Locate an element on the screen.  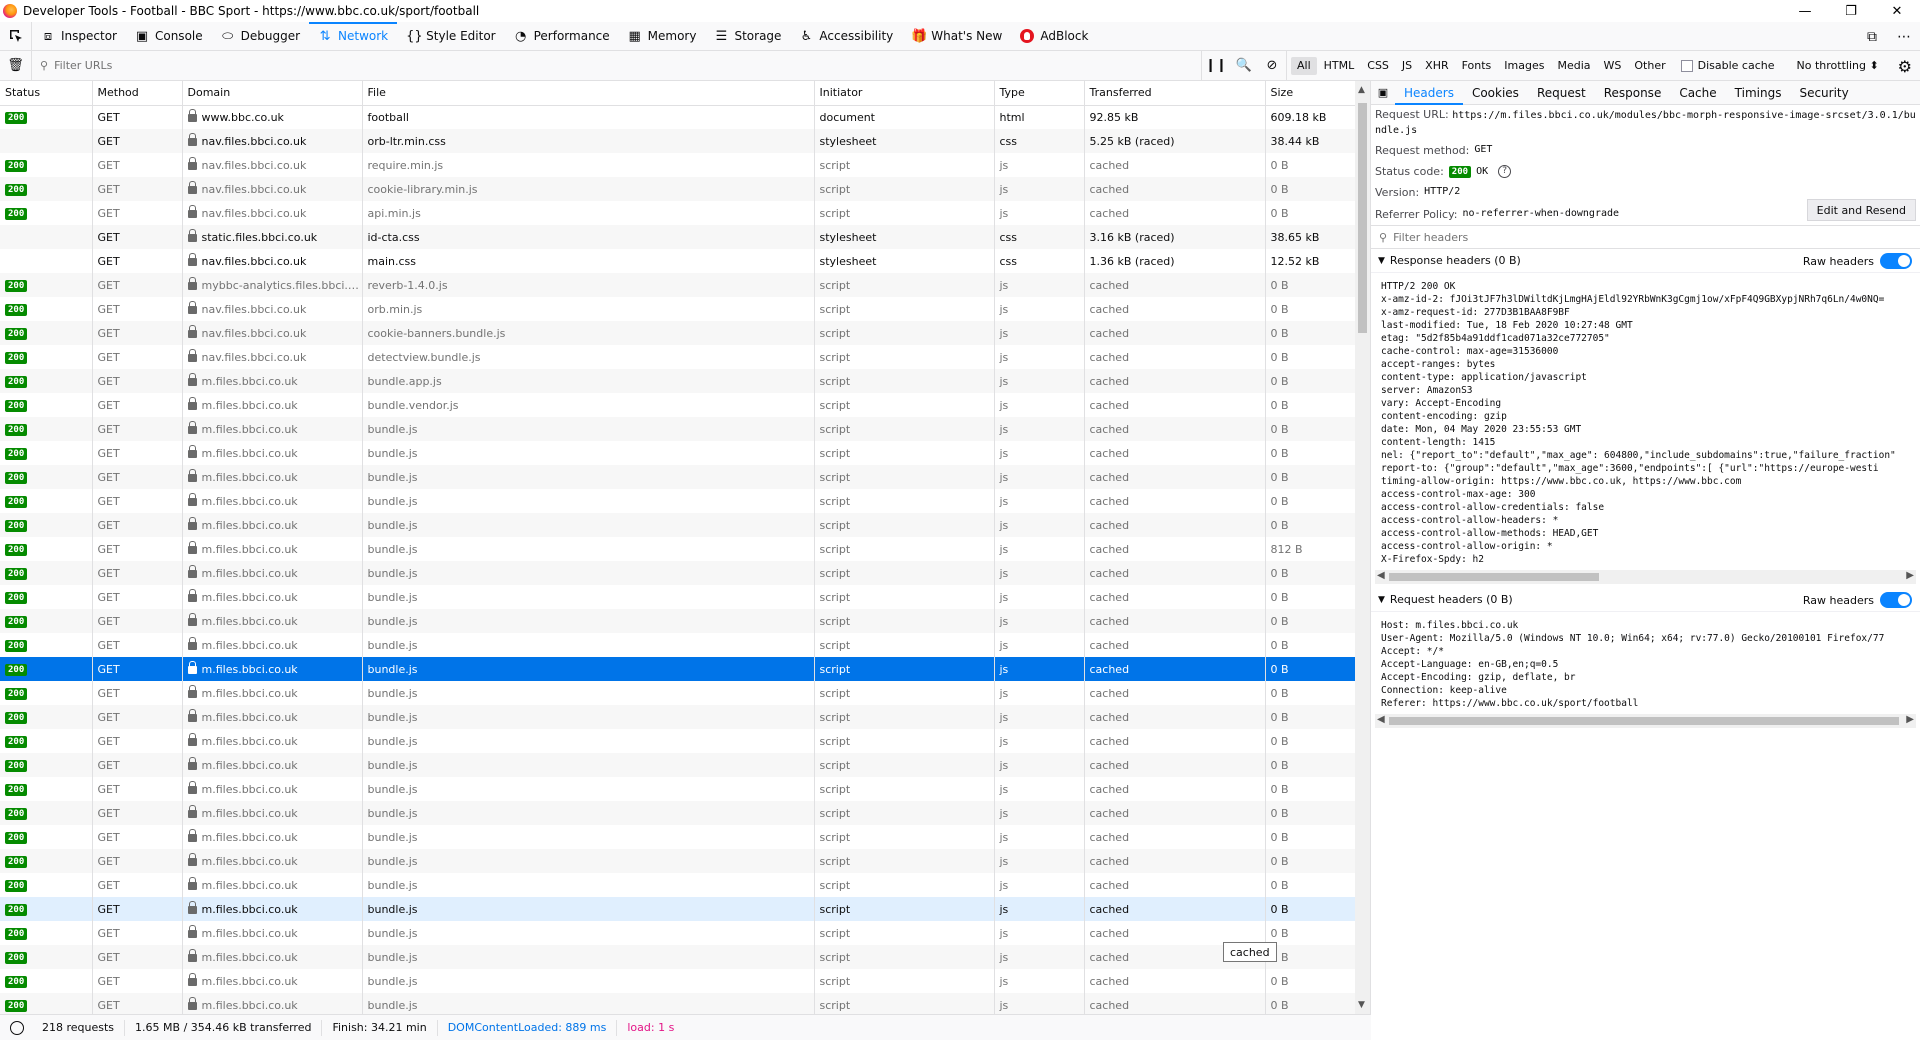
filter-headers-input is located at coordinates (1643, 237).